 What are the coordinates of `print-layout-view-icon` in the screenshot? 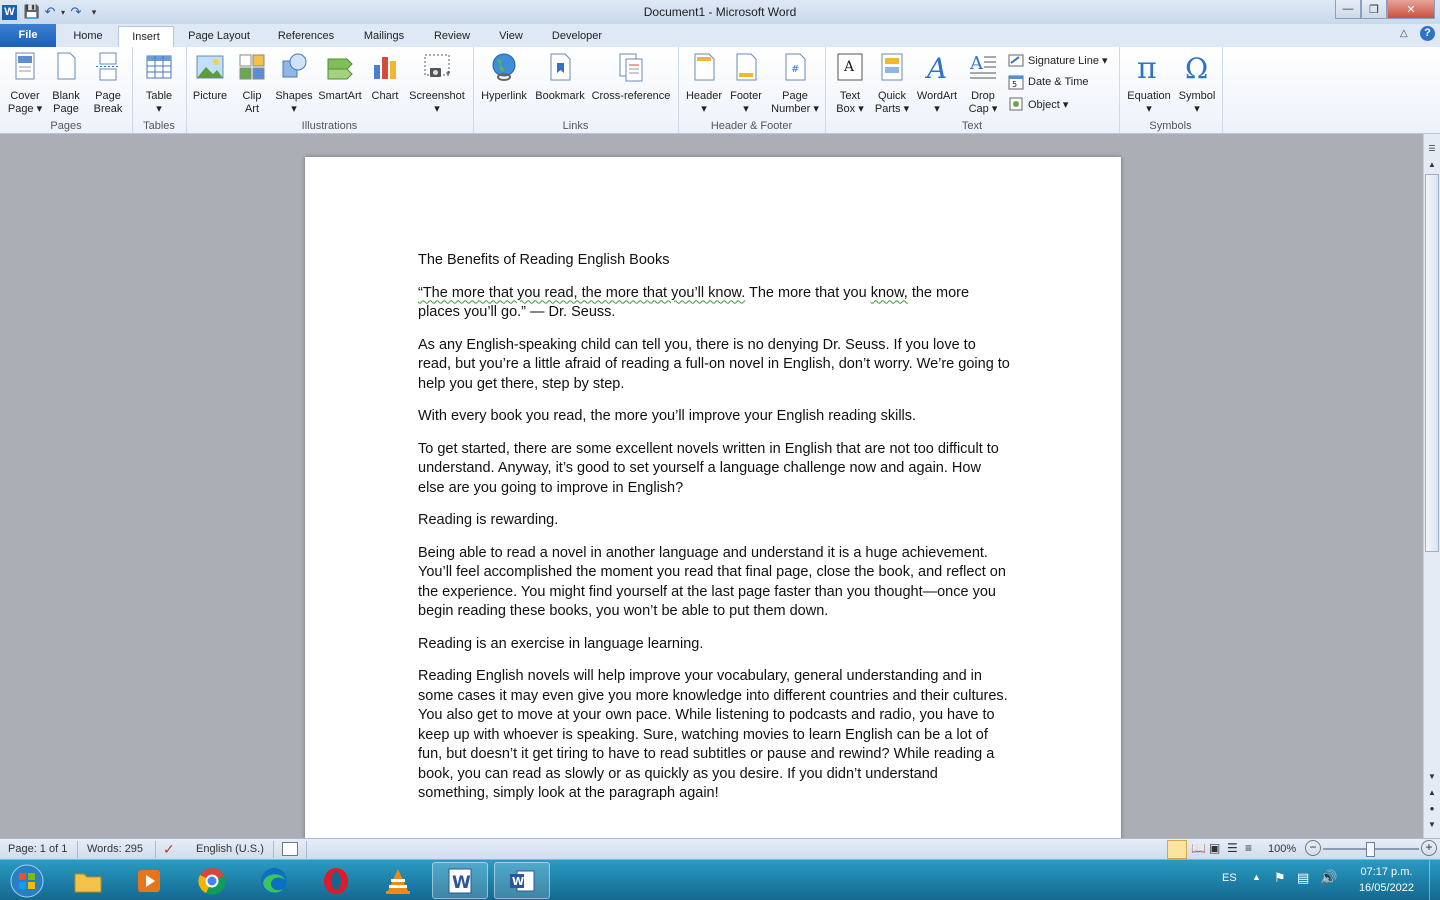 It's located at (1177, 849).